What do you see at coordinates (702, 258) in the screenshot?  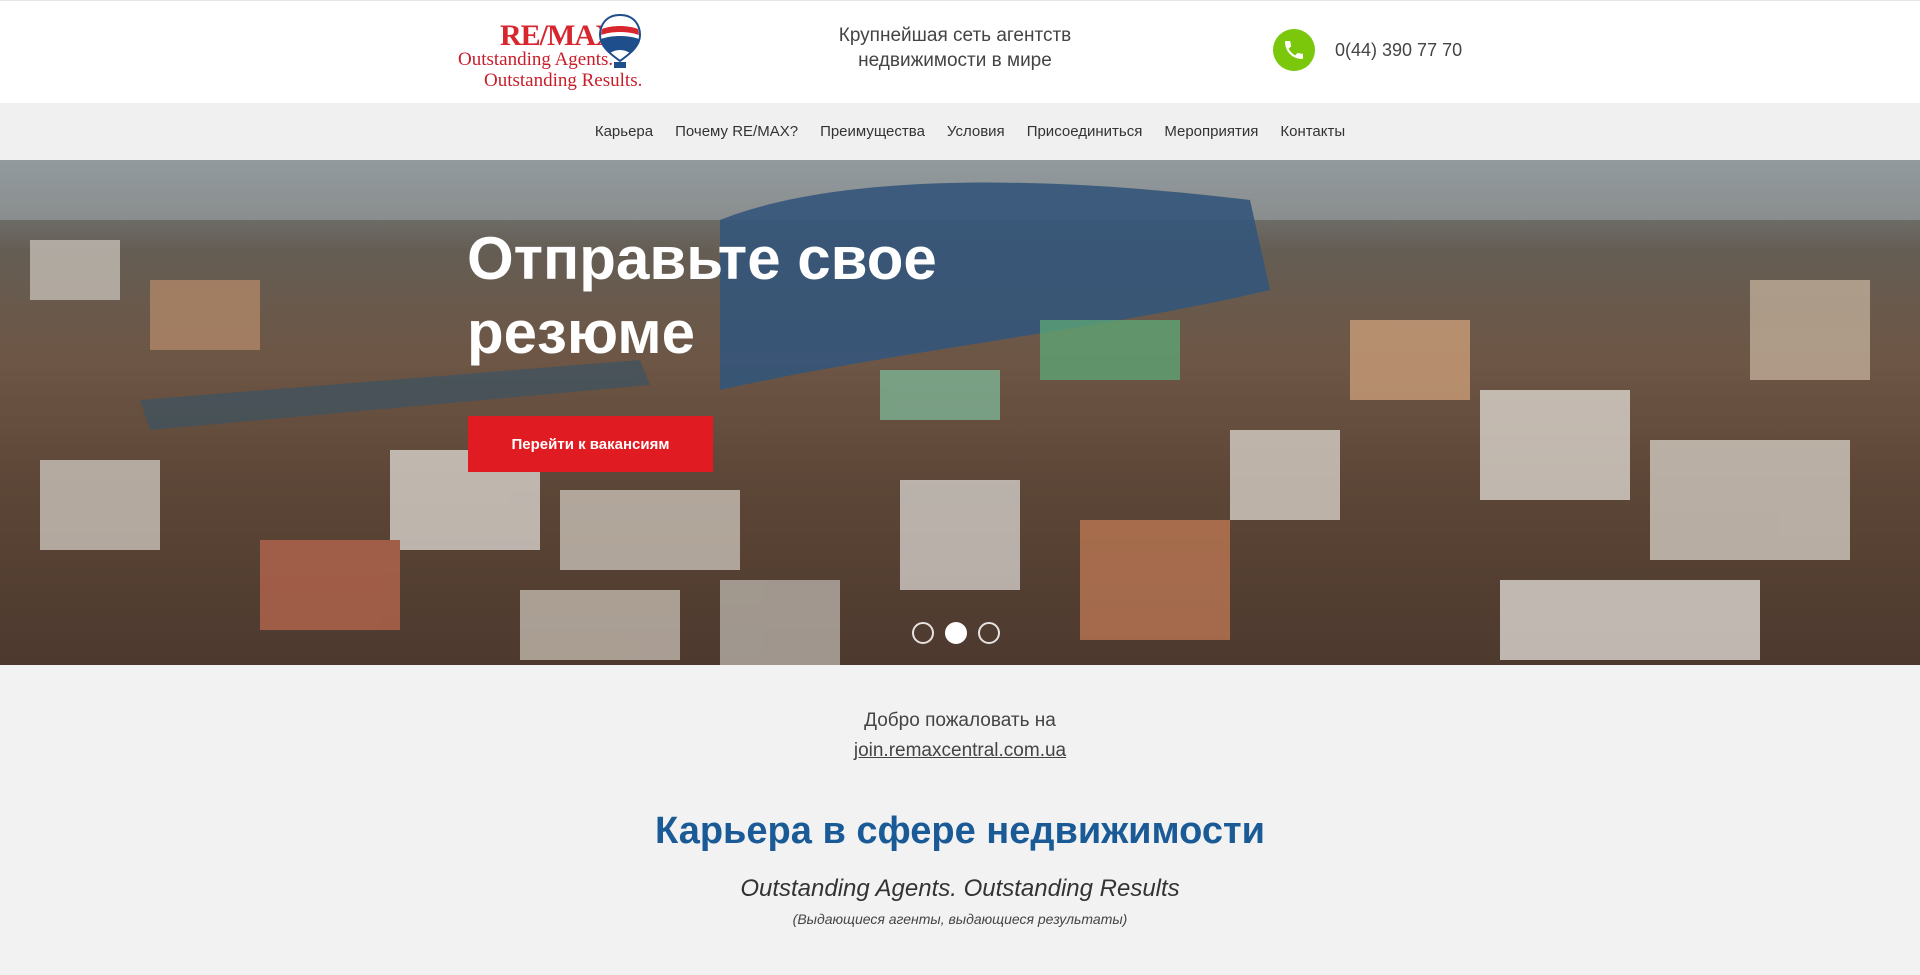 I see `hero-title-line1: Отправьте свое` at bounding box center [702, 258].